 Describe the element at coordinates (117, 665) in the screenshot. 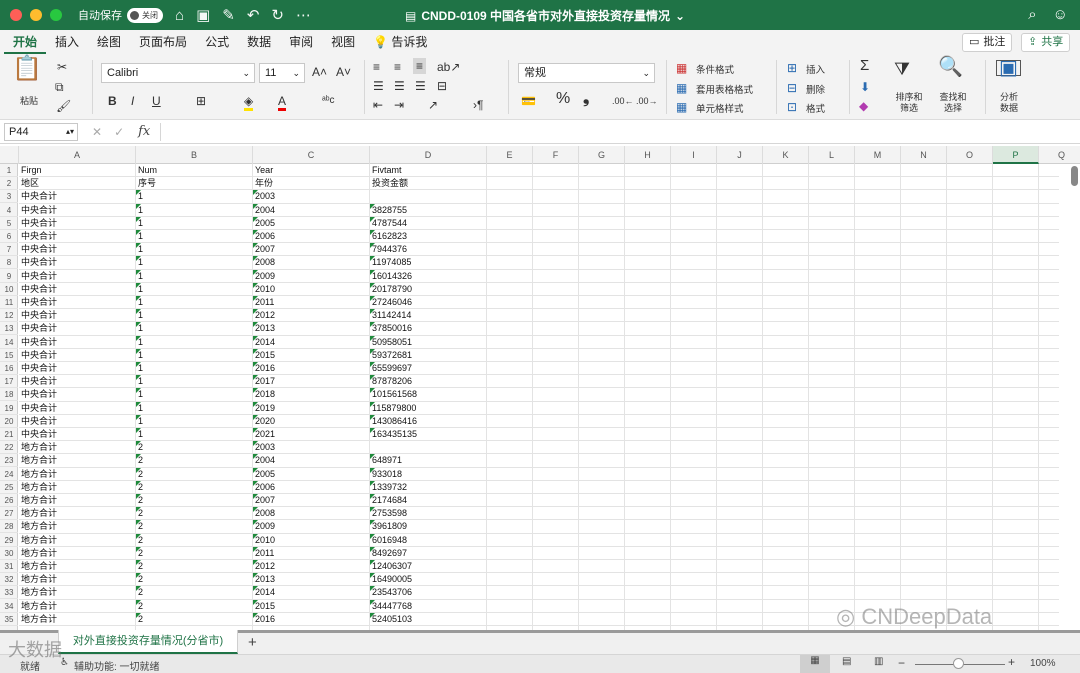

I see `accessibility-status: 辅助功能: 一切就绪` at that location.